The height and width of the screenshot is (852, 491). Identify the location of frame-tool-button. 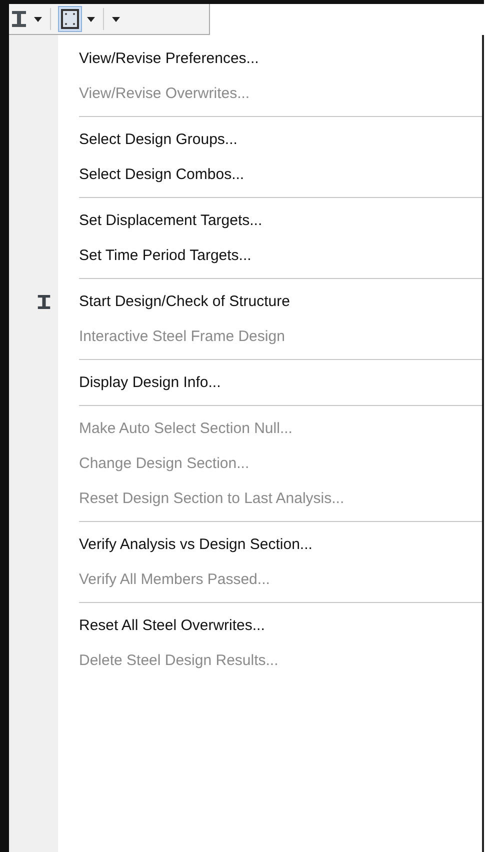
(70, 19).